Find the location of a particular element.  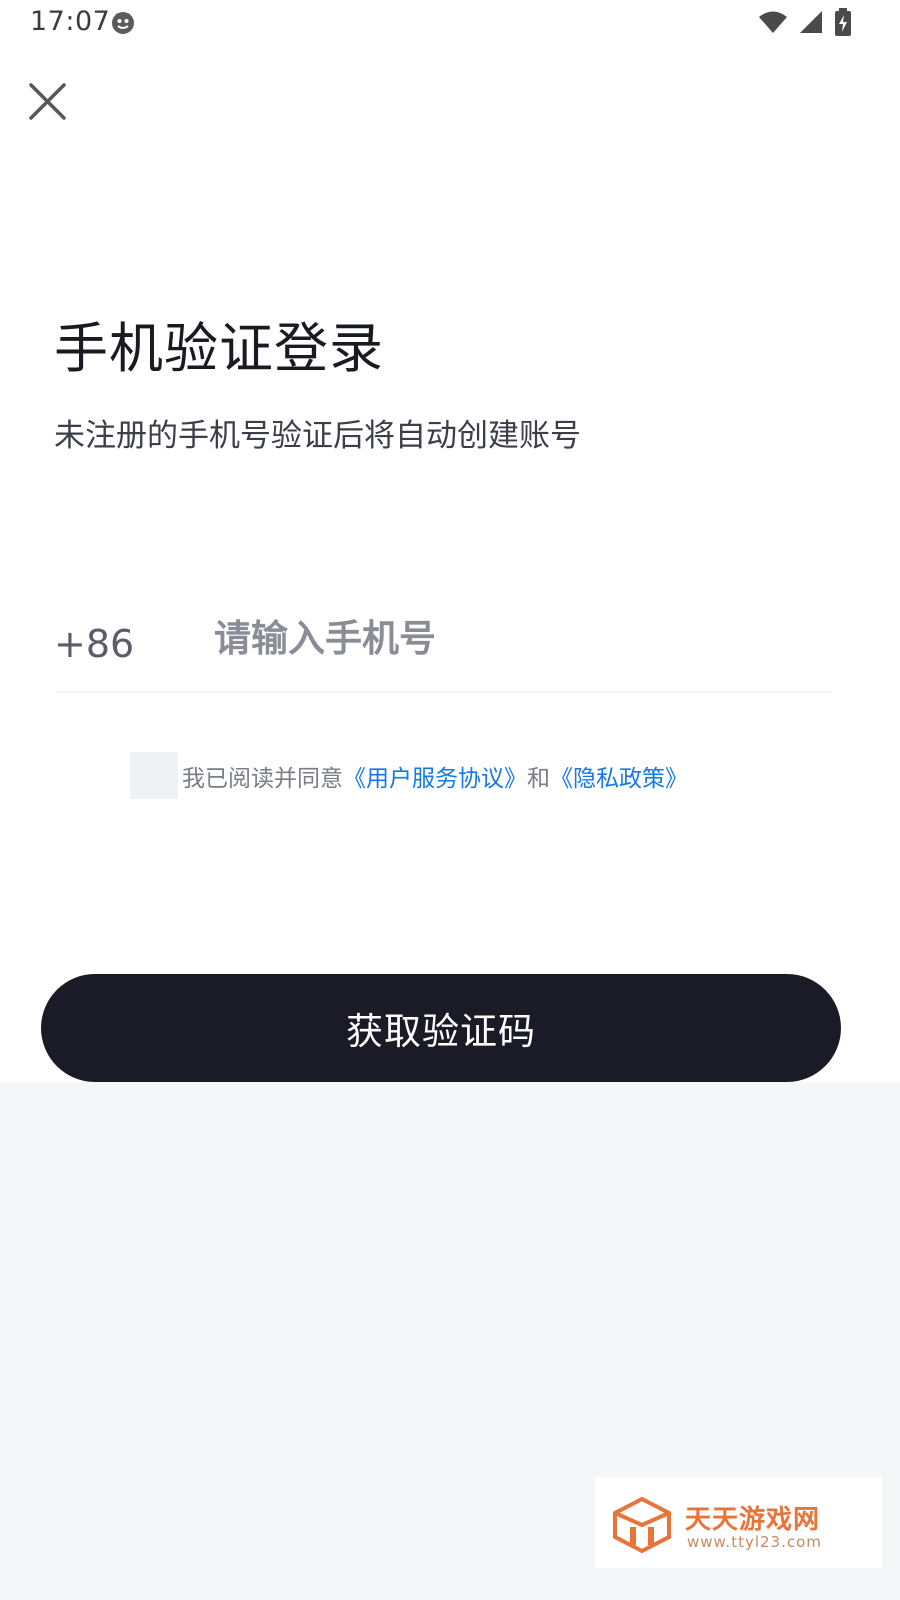

watermark: 天天游戏网 www.ttyl23.com is located at coordinates (738, 1522).